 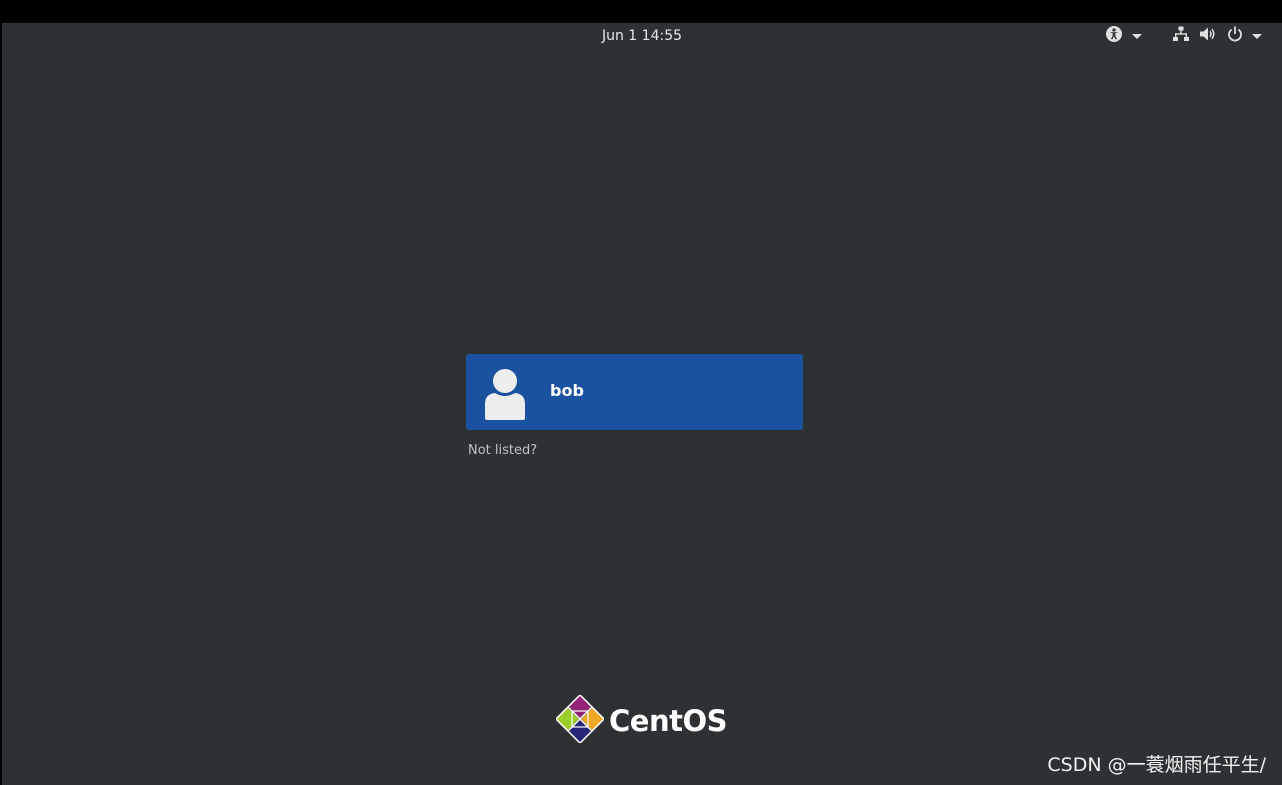 I want to click on user-name: bob, so click(x=567, y=390).